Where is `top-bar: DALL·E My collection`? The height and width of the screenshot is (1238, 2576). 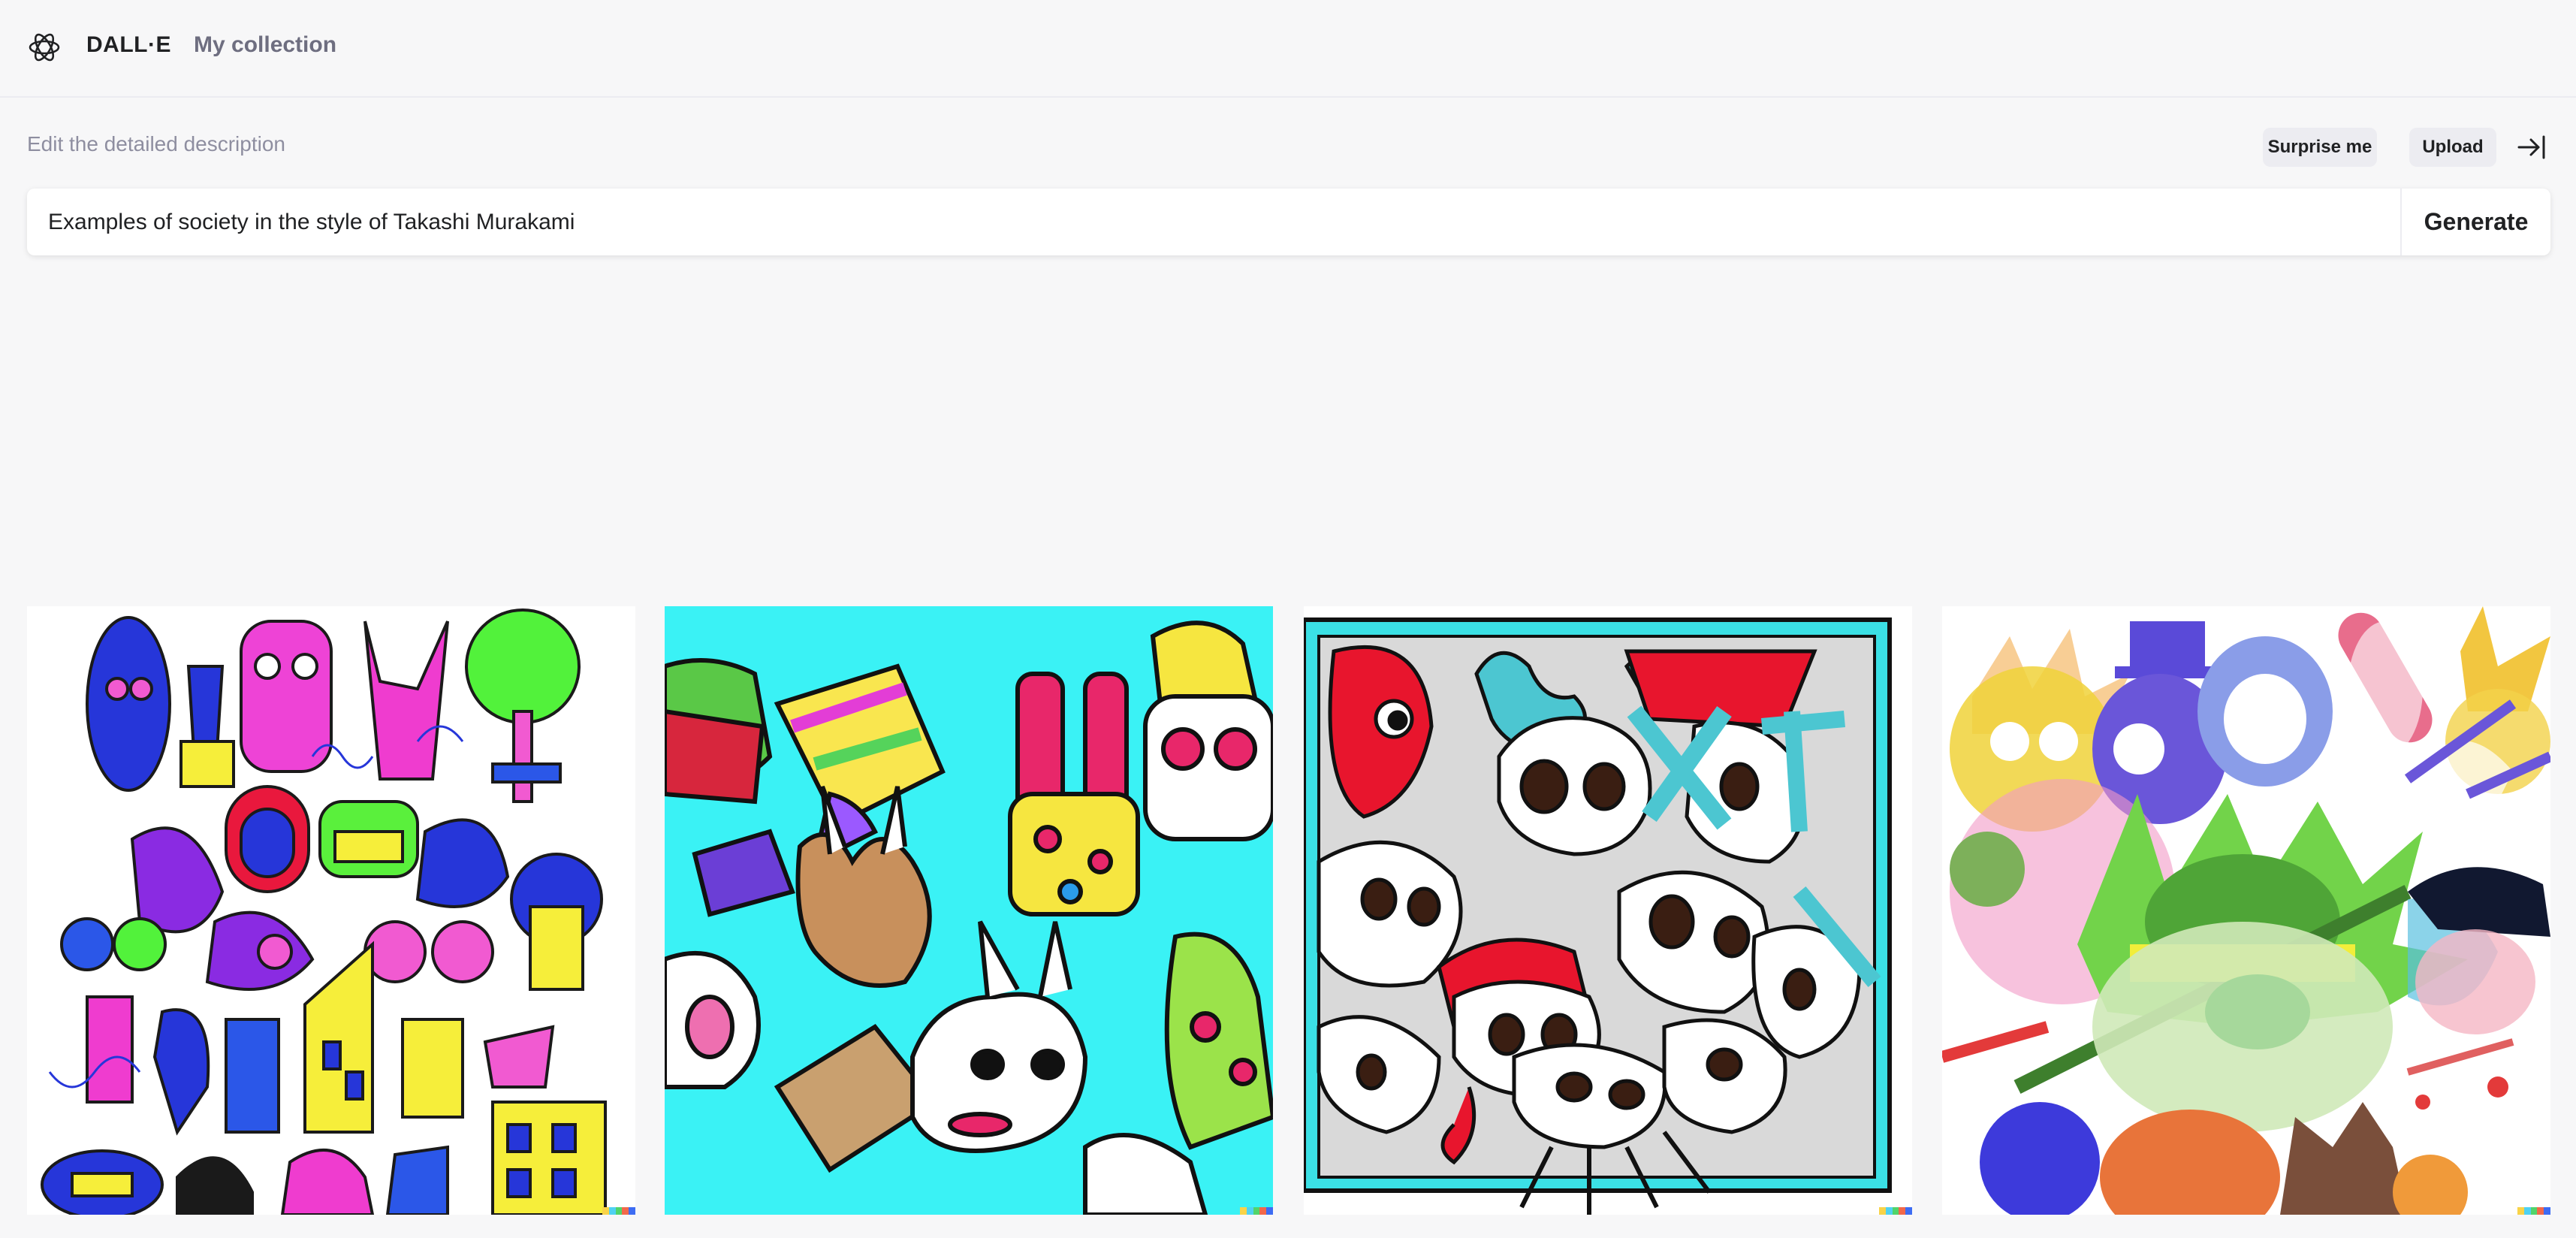 top-bar: DALL·E My collection is located at coordinates (1288, 49).